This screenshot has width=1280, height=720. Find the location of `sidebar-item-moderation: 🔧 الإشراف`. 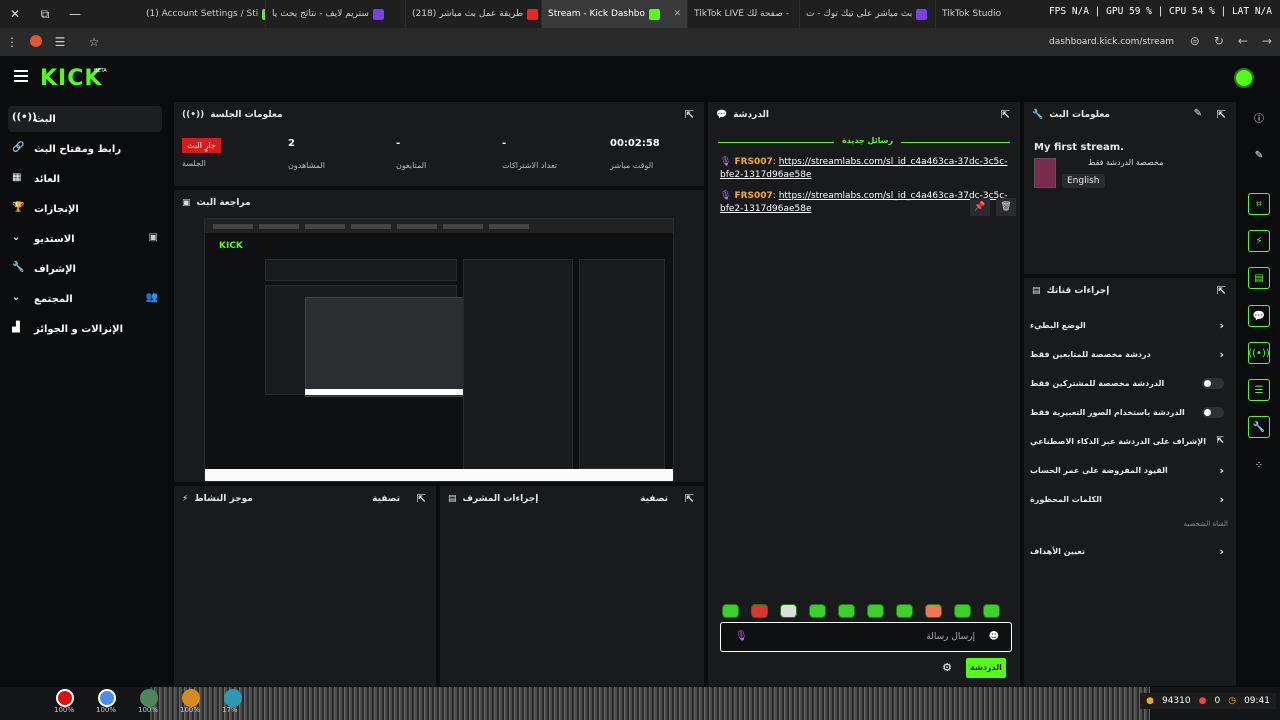

sidebar-item-moderation: 🔧 الإشراف is located at coordinates (85, 269).